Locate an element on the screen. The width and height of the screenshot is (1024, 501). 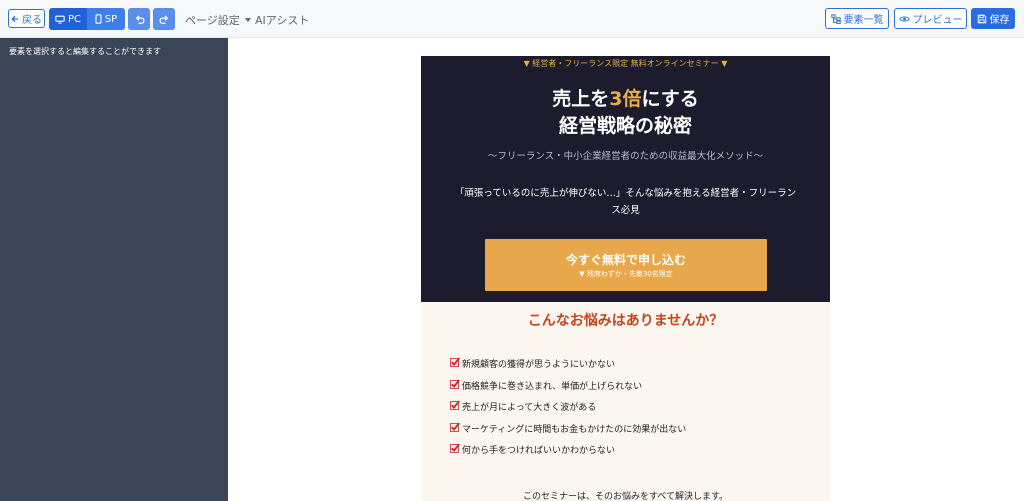
arrow-left-icon is located at coordinates (15, 19).